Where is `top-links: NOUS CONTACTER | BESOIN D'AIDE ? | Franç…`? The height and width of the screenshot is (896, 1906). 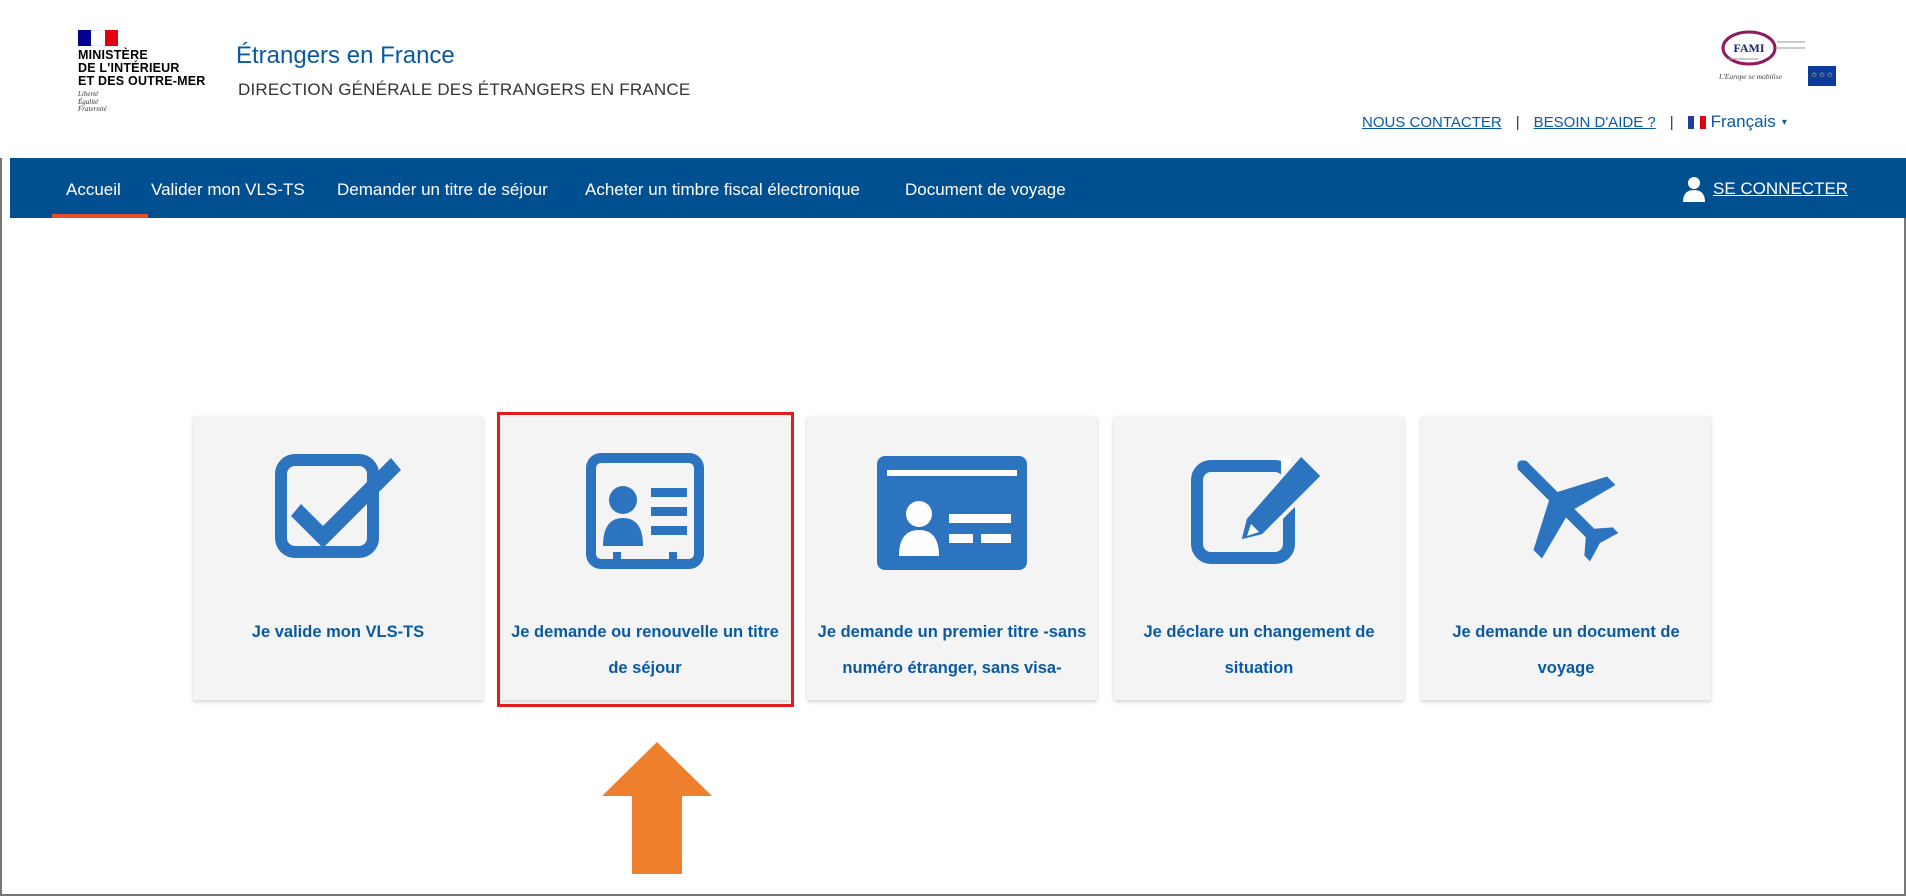 top-links: NOUS CONTACTER | BESOIN D'AIDE ? | Franç… is located at coordinates (1574, 122).